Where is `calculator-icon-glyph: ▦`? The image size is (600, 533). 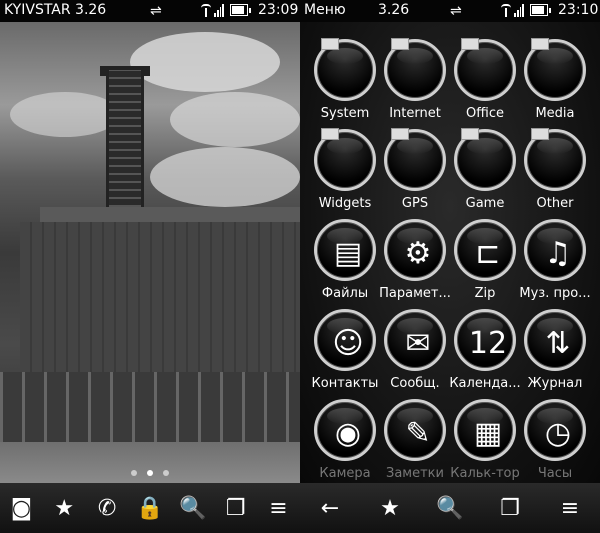 calculator-icon-glyph: ▦ is located at coordinates (488, 433).